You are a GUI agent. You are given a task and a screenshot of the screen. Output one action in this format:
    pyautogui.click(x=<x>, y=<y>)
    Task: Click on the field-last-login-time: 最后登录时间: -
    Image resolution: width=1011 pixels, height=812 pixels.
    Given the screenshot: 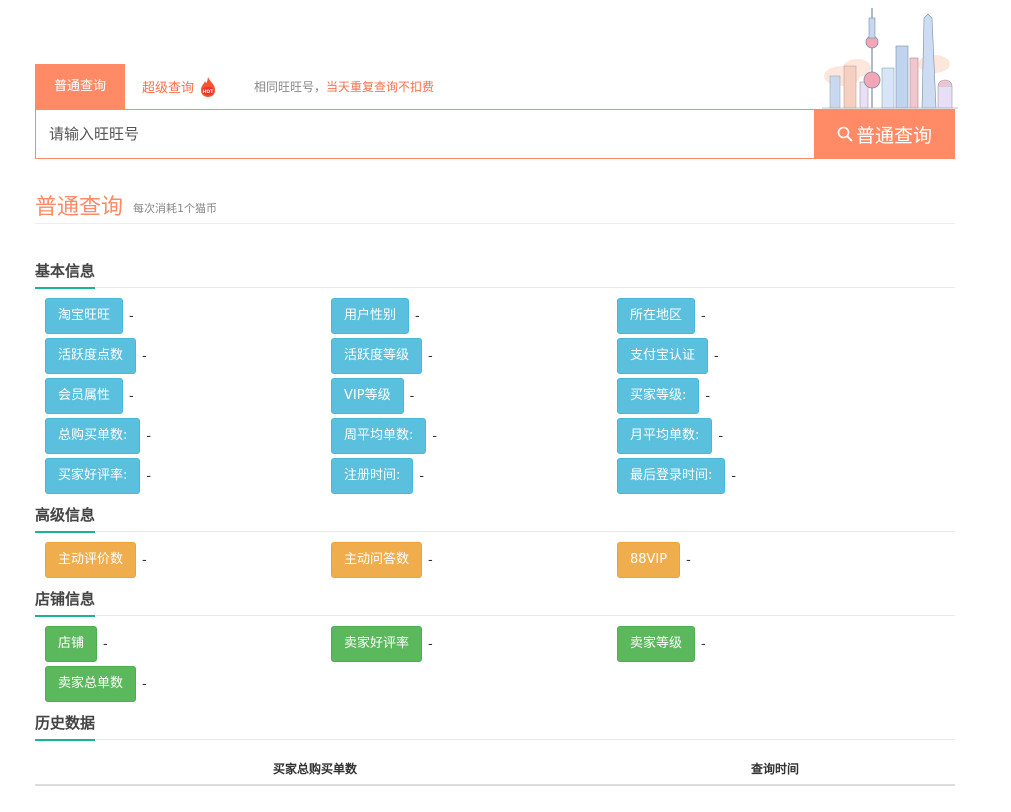 What is the action you would take?
    pyautogui.click(x=677, y=476)
    